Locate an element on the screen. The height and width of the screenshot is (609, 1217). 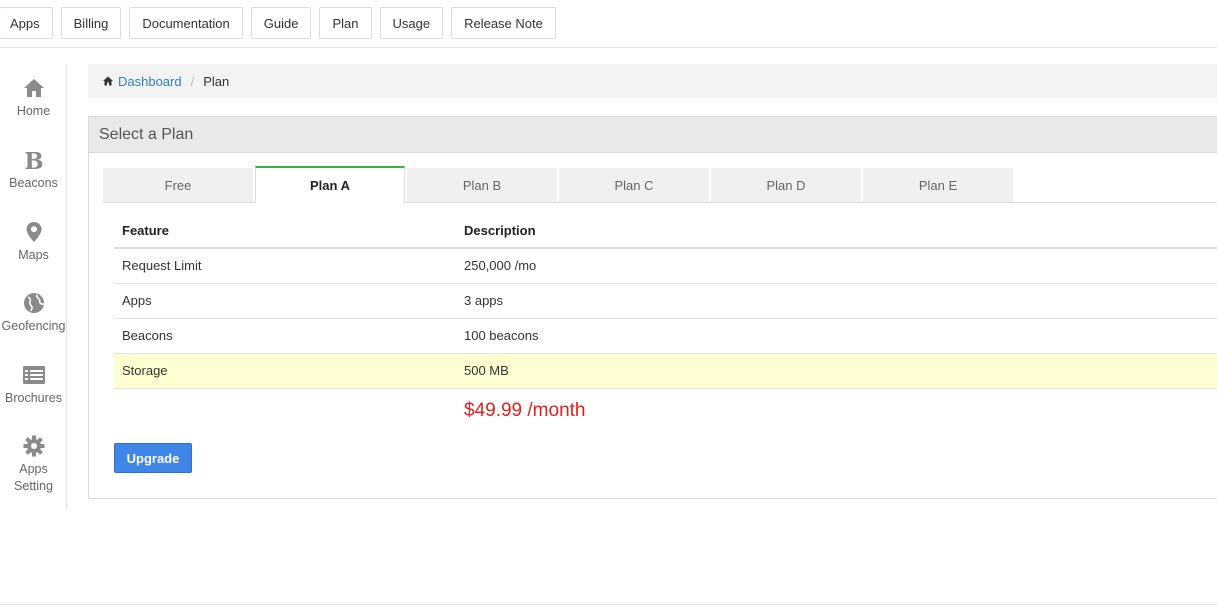
tab-plan-b: Plan B is located at coordinates (482, 185).